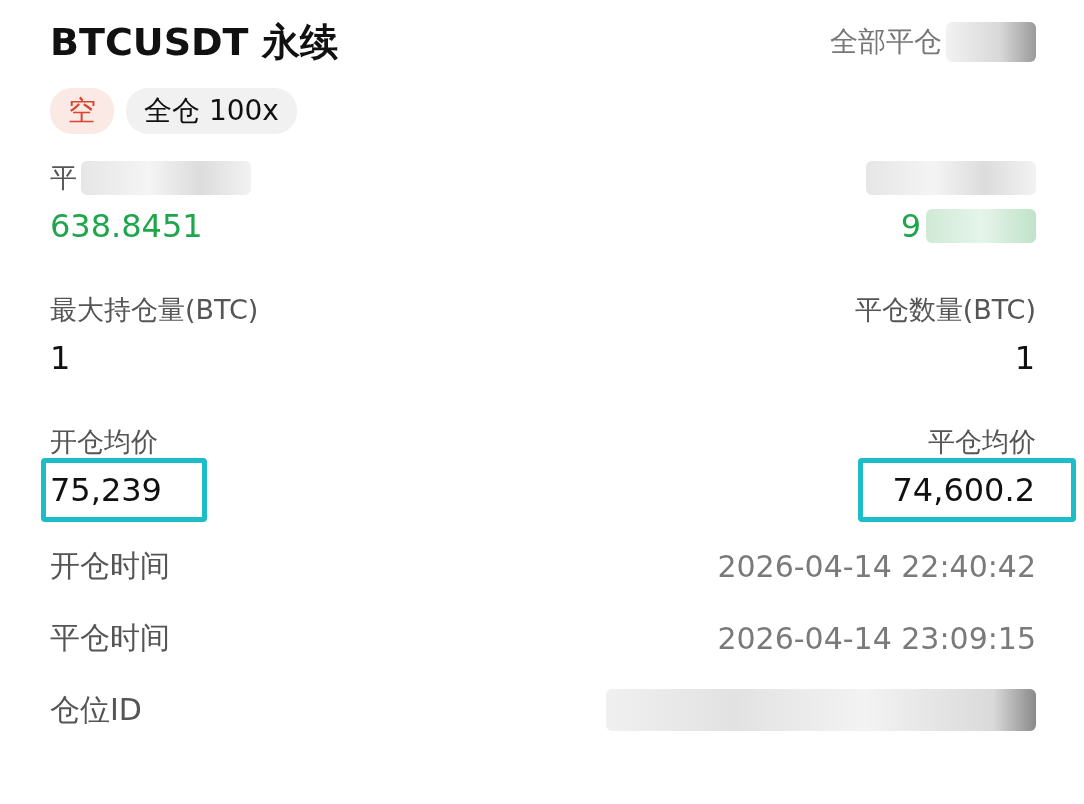  What do you see at coordinates (945, 310) in the screenshot?
I see `field-label: 平仓数量(BTC)` at bounding box center [945, 310].